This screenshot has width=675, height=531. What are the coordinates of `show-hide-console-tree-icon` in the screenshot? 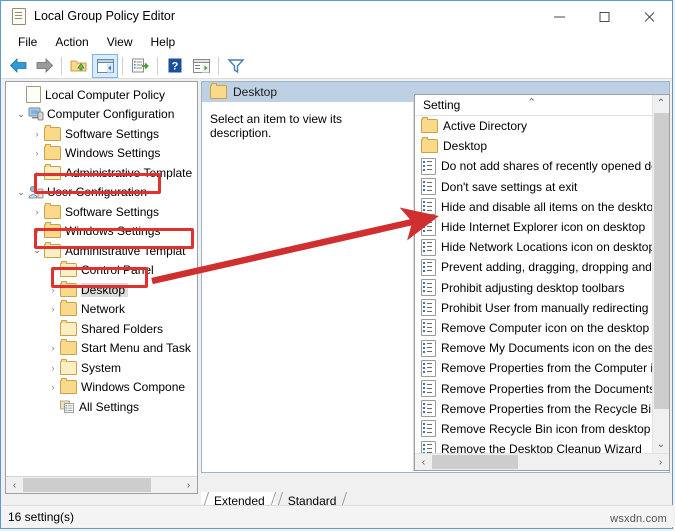 It's located at (105, 65).